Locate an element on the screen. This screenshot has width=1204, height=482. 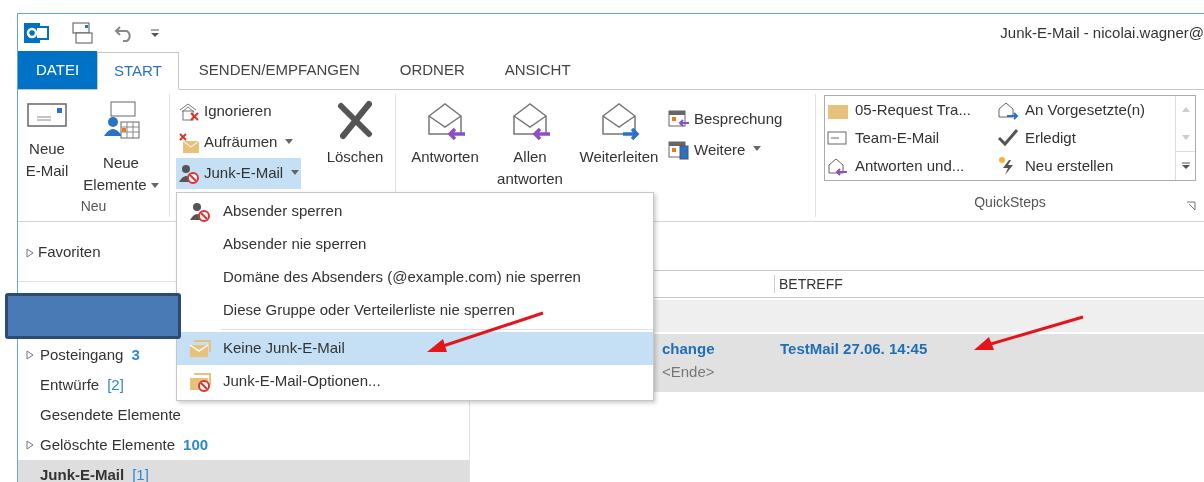
preview-text: <Ende> is located at coordinates (689, 371).